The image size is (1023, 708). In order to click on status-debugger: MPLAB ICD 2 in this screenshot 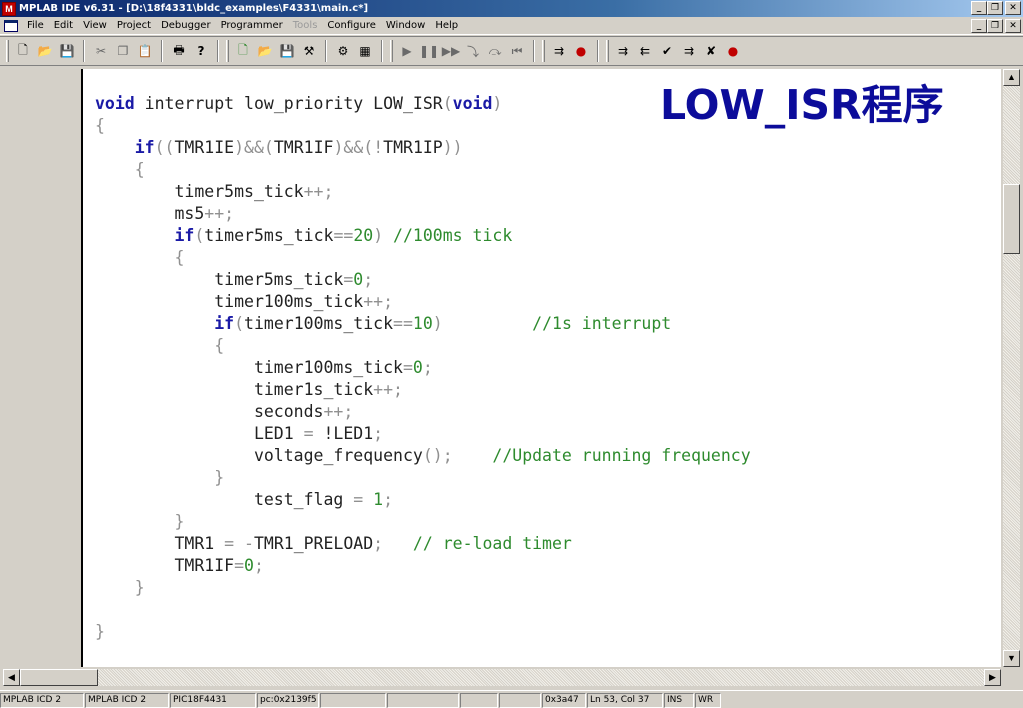, I will do `click(42, 700)`.